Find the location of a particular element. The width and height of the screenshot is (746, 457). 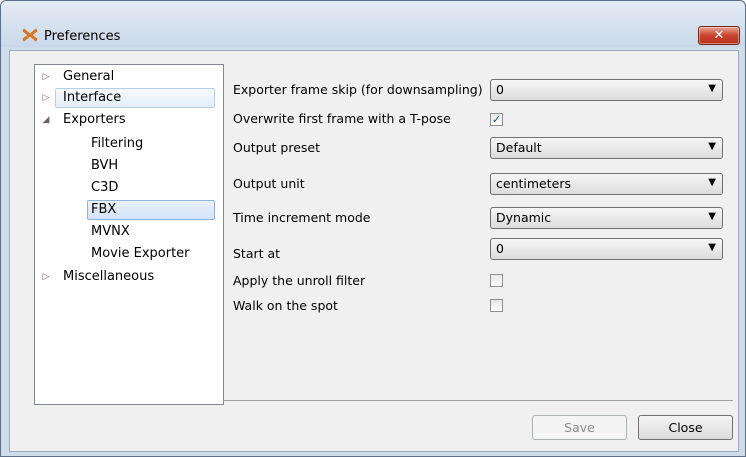

save-button: Save is located at coordinates (579, 427).